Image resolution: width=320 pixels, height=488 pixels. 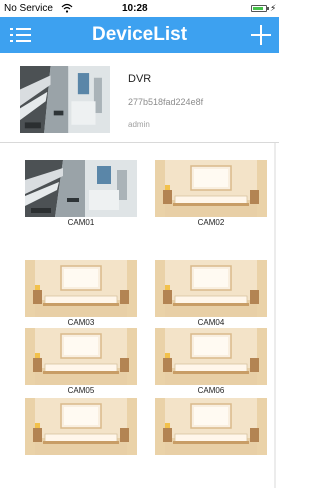 What do you see at coordinates (65, 99) in the screenshot?
I see `device-thumbnail` at bounding box center [65, 99].